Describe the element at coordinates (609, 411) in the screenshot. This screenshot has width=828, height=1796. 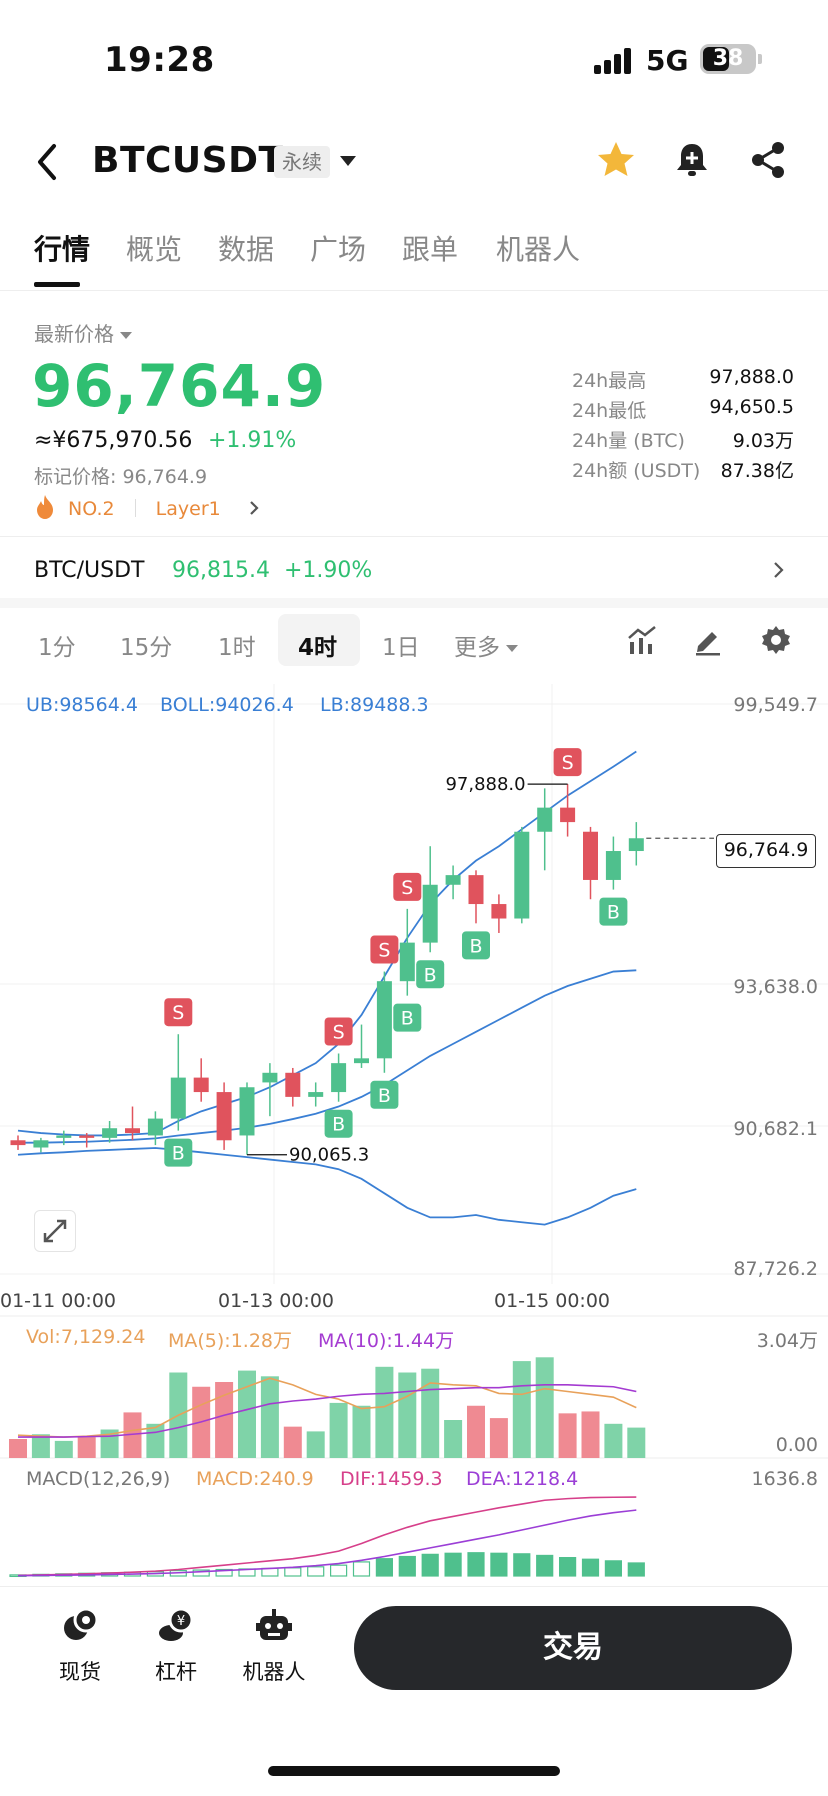
I see `stat-label-low: 24h最低` at that location.